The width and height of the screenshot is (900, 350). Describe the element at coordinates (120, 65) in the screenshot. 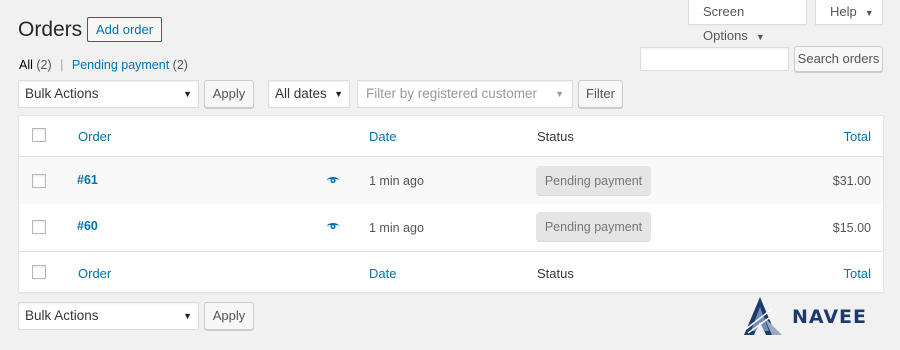

I see `view-pending-link: Pending payment` at that location.